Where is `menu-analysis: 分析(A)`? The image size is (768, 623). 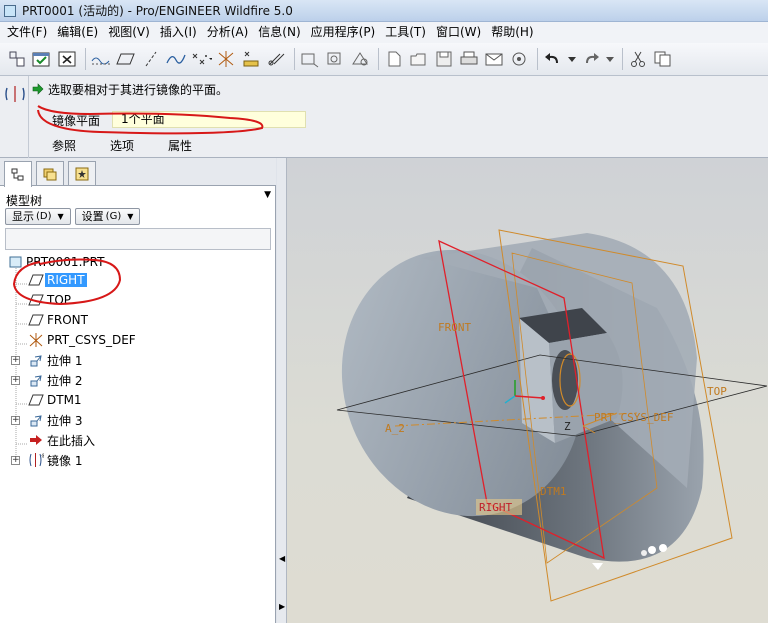 menu-analysis: 分析(A) is located at coordinates (228, 32).